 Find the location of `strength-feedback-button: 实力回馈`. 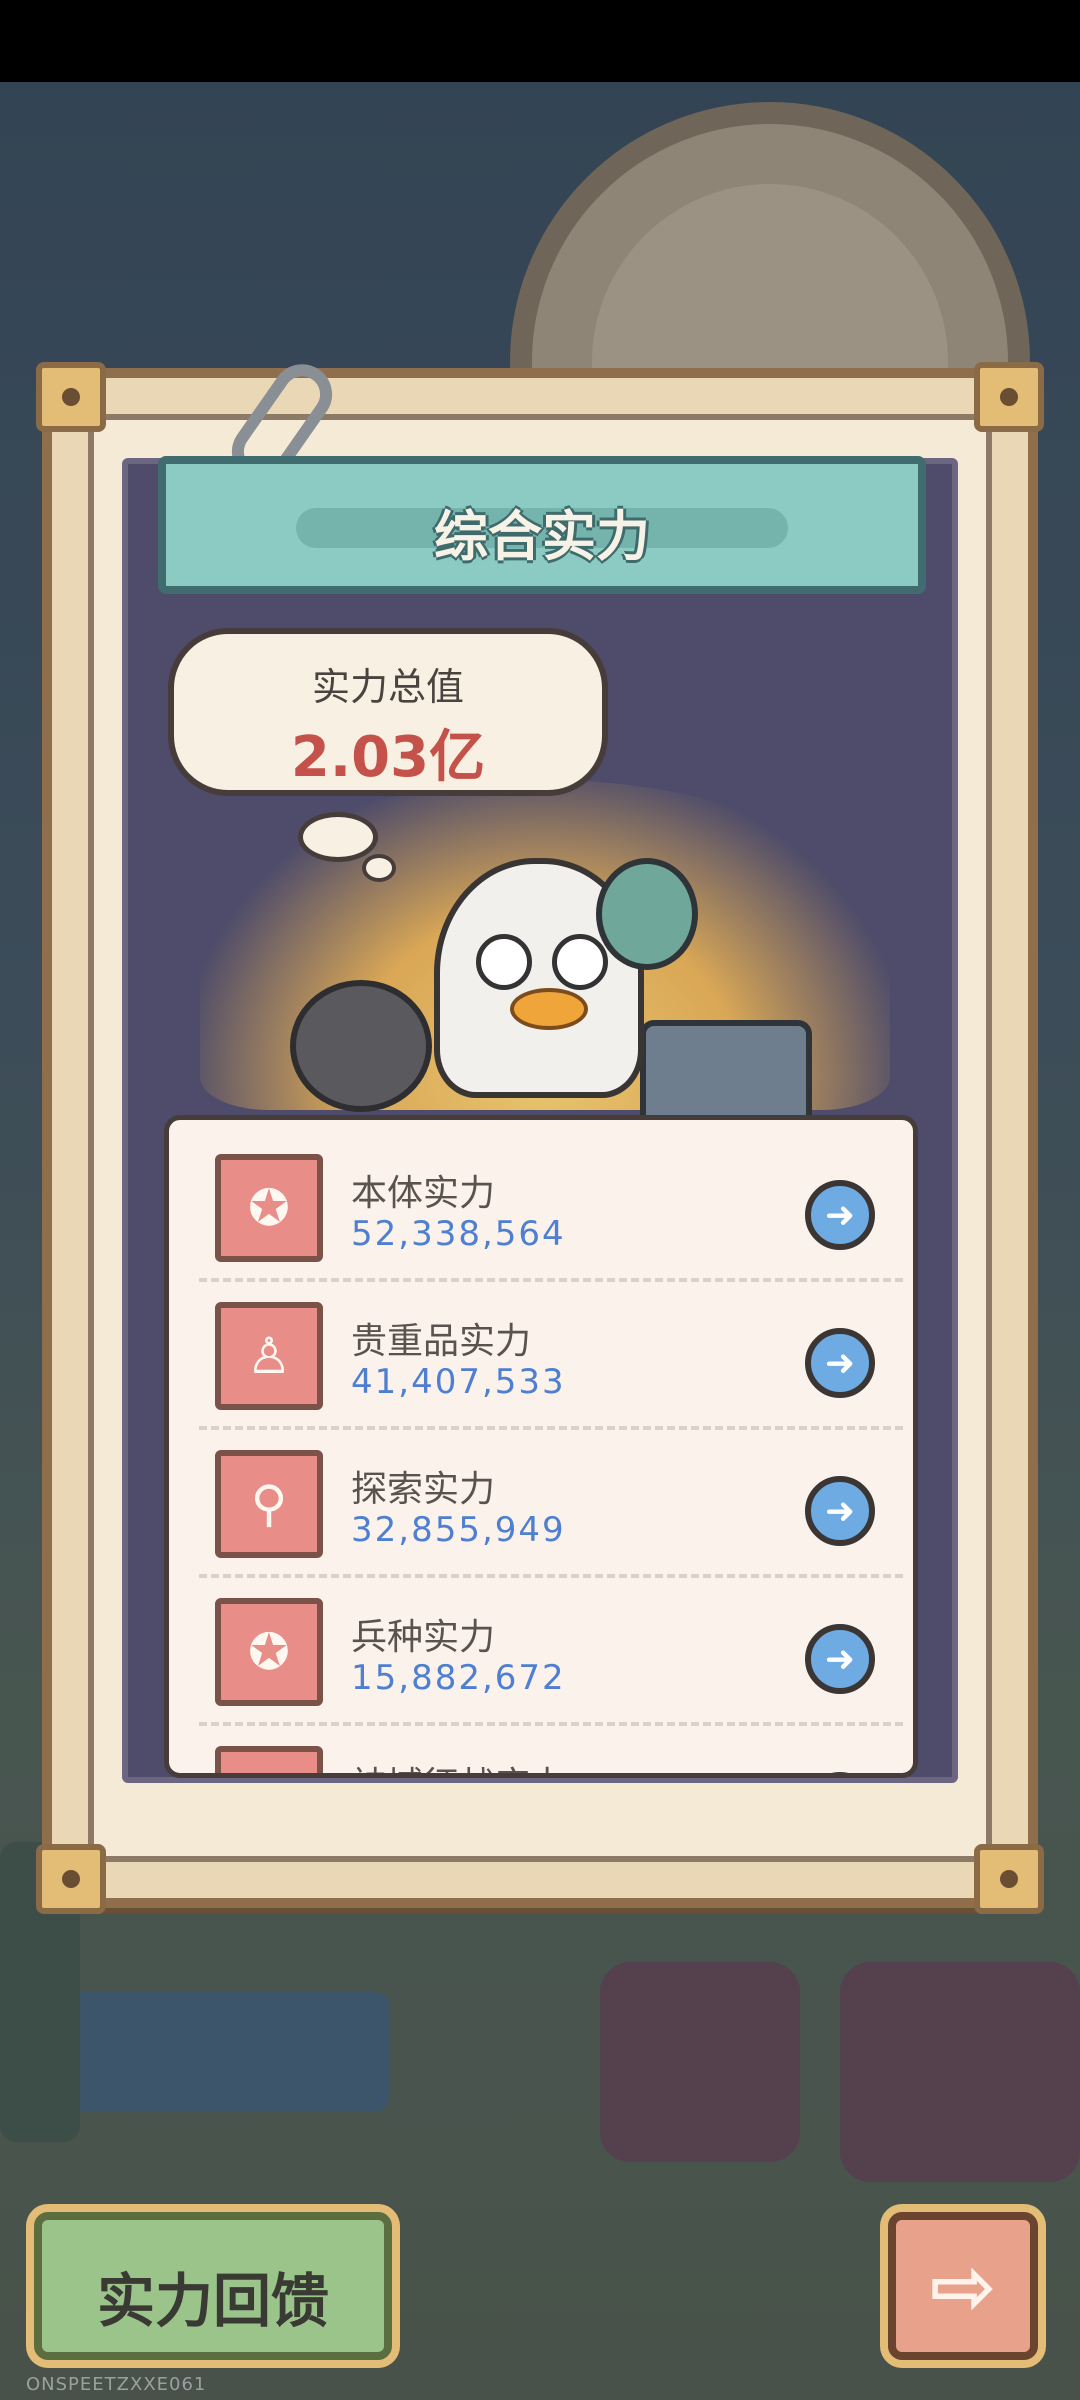

strength-feedback-button: 实力回馈 is located at coordinates (213, 2286).